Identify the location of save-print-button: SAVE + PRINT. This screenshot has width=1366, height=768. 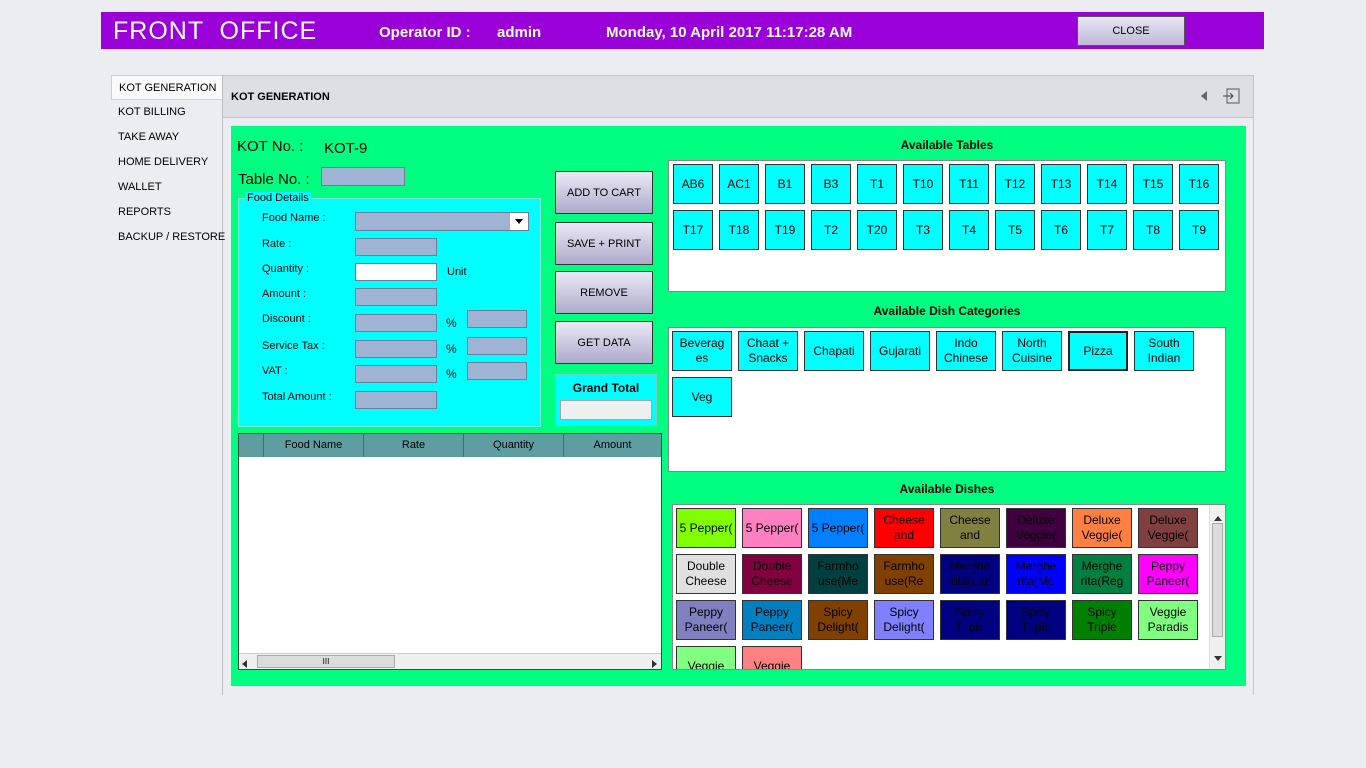
(604, 243).